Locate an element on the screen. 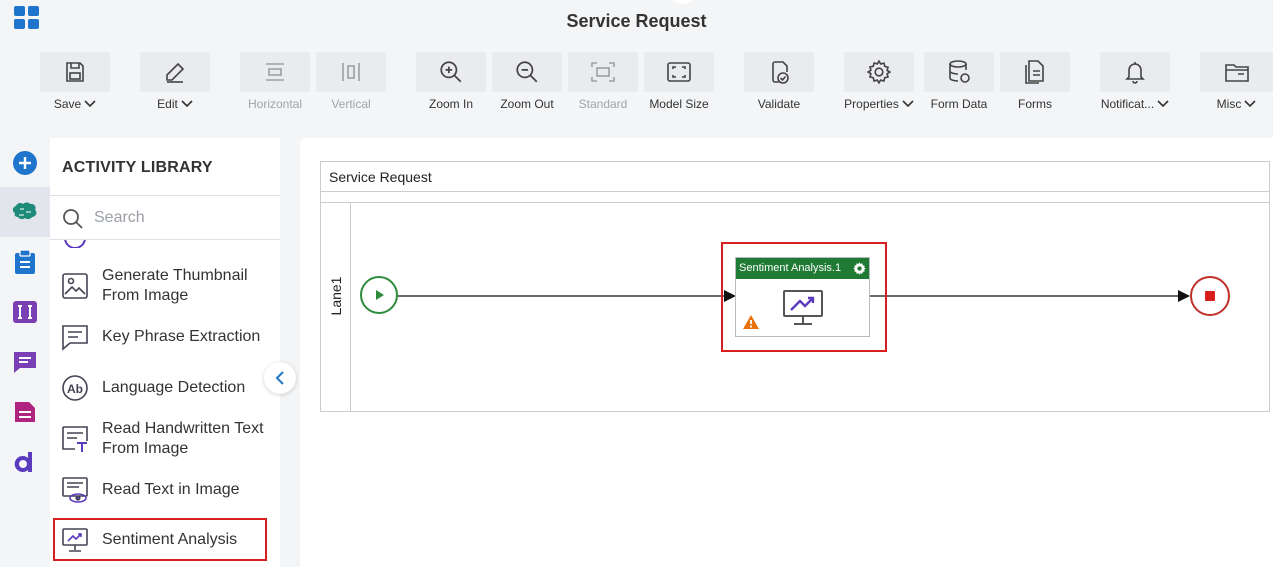 This screenshot has height=567, width=1273. standard-button: Standard is located at coordinates (603, 85).